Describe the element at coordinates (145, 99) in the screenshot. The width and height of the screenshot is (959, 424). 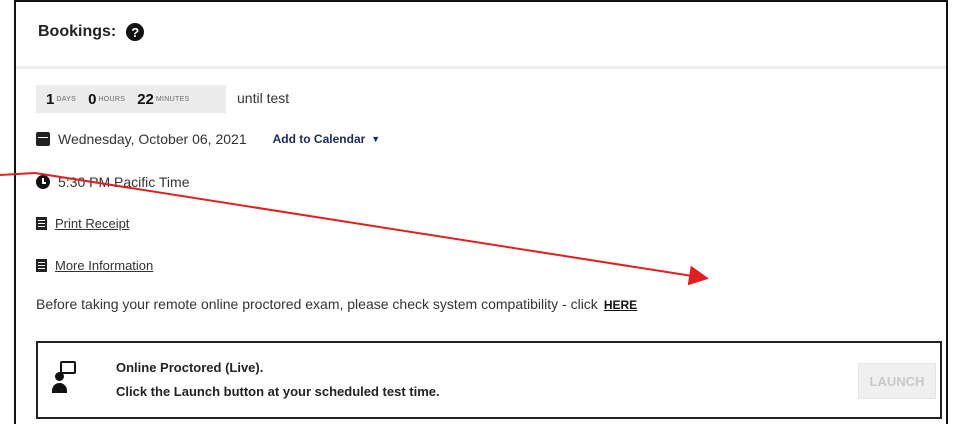
I see `countdown-minutes-value: 22` at that location.